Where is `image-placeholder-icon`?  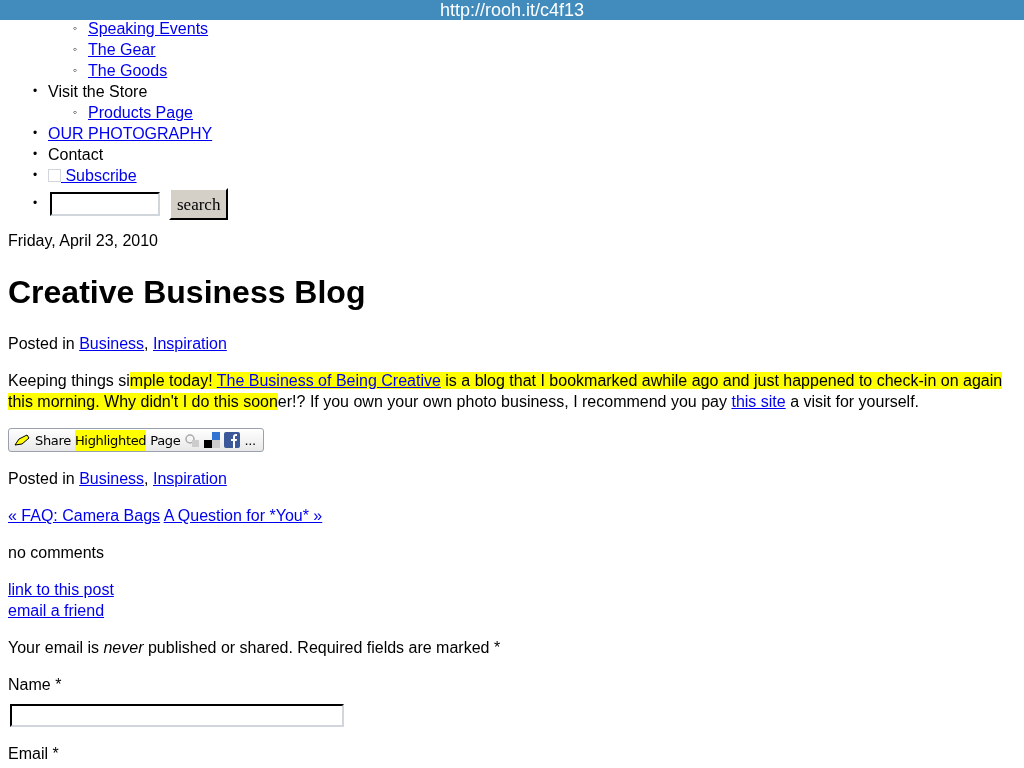
image-placeholder-icon is located at coordinates (54, 175).